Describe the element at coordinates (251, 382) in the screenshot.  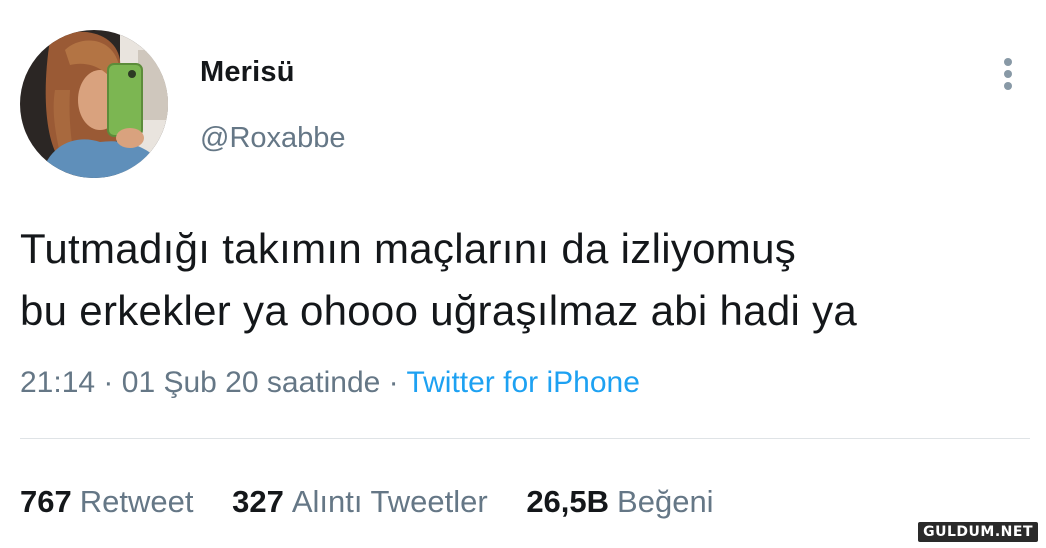
I see `tweet-date: 01 Şub 20 saatinde` at that location.